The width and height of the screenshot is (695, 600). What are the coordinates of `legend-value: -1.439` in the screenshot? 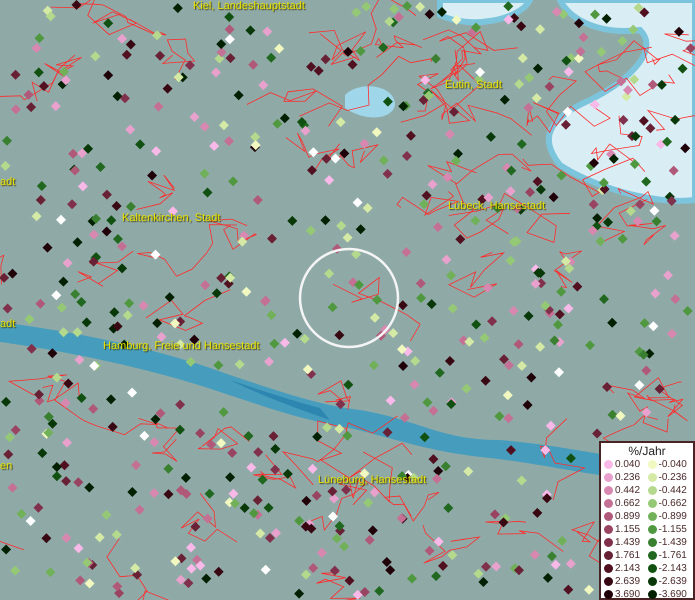 It's located at (672, 542).